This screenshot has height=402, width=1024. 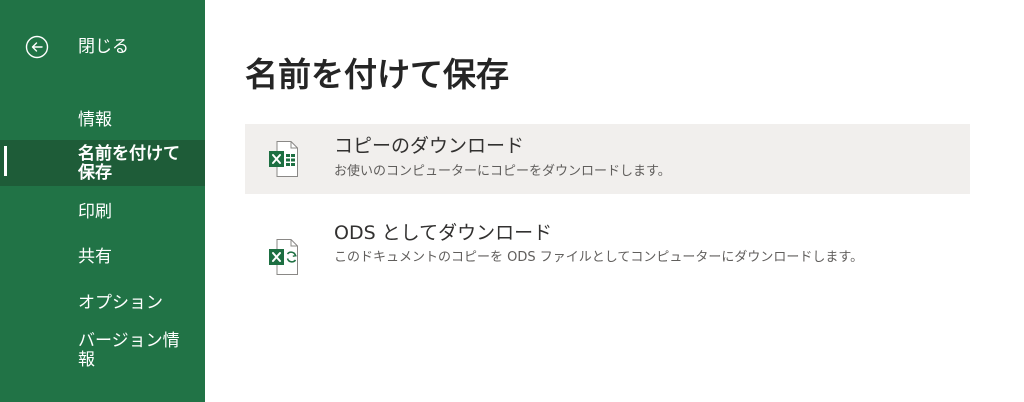 What do you see at coordinates (129, 350) in the screenshot?
I see `sidebar-item-label: バージョン情報` at bounding box center [129, 350].